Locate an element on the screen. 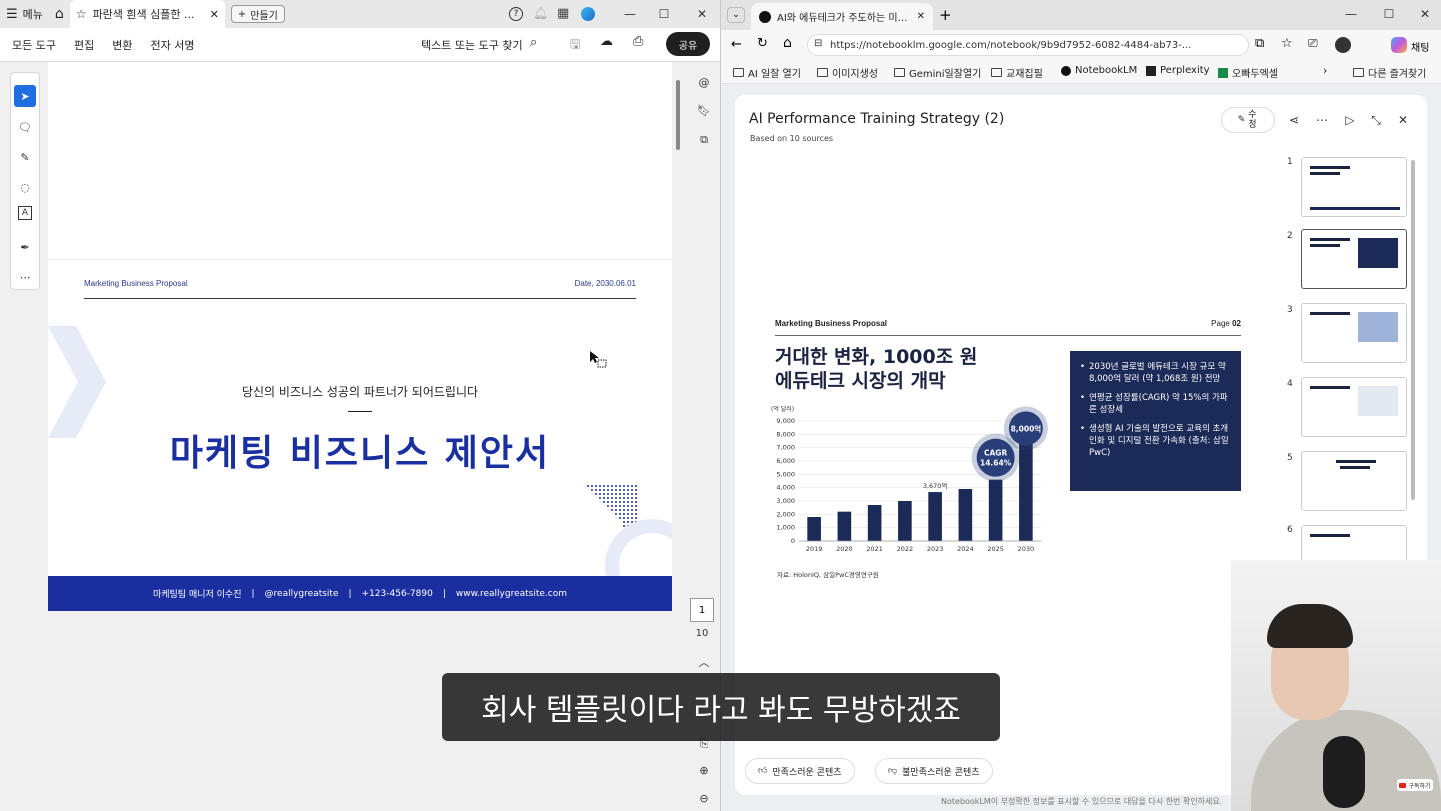  document-scrollbar is located at coordinates (678, 115).